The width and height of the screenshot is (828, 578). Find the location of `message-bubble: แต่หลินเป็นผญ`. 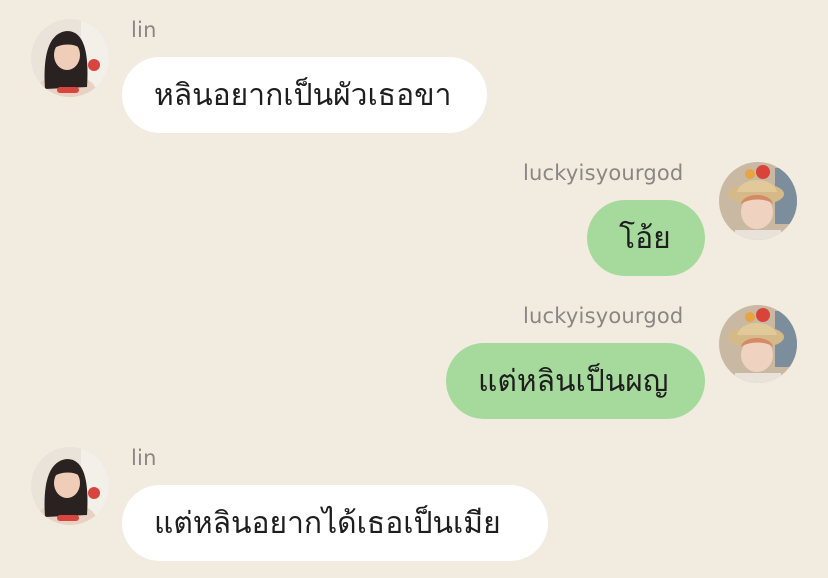

message-bubble: แต่หลินเป็นผญ is located at coordinates (575, 381).